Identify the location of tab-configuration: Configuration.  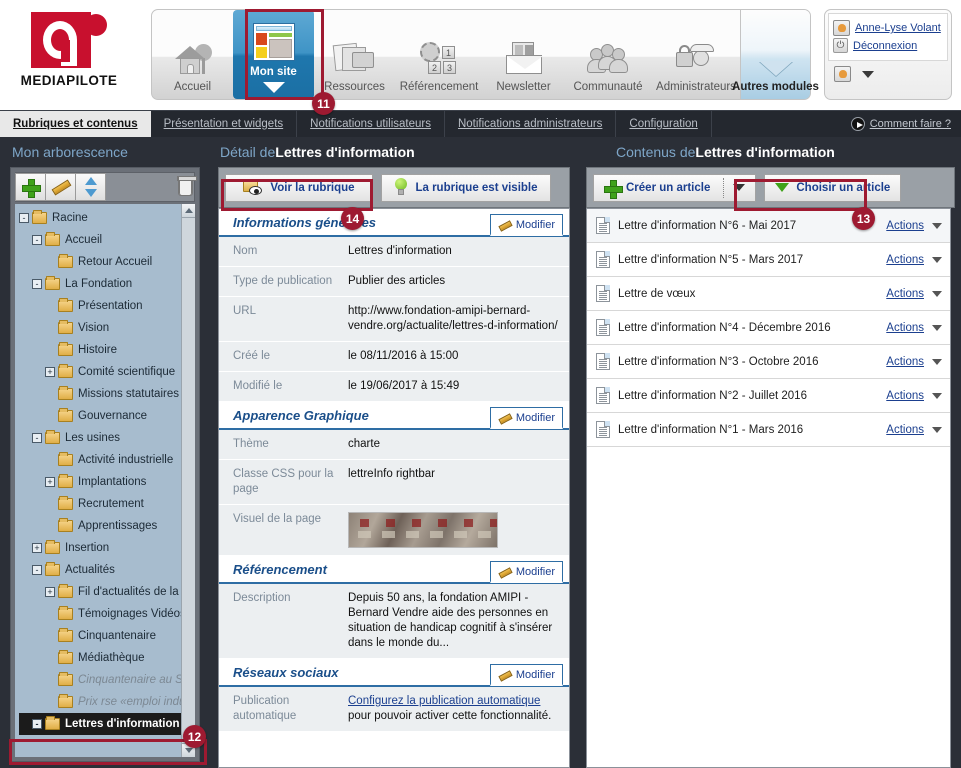
(664, 124).